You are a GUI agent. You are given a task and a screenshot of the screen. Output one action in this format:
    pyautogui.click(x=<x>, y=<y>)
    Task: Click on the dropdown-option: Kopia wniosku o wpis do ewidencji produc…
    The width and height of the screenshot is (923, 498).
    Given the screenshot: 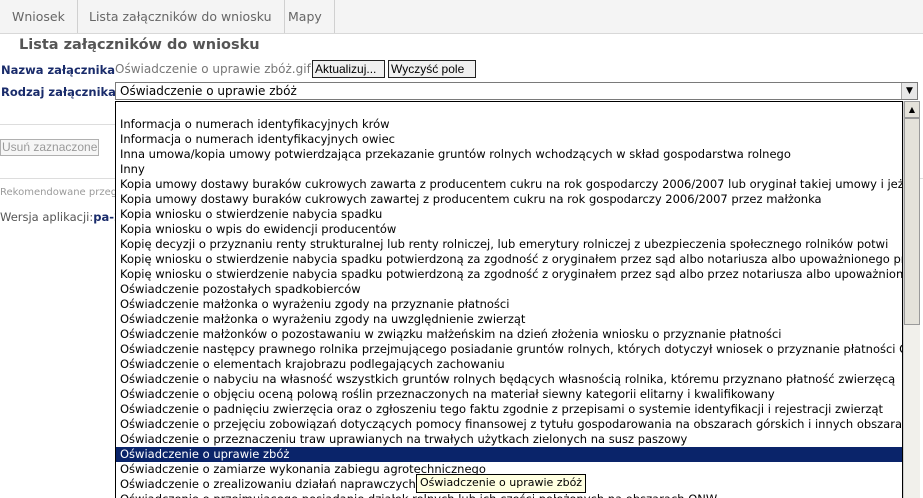 What is the action you would take?
    pyautogui.click(x=509, y=229)
    